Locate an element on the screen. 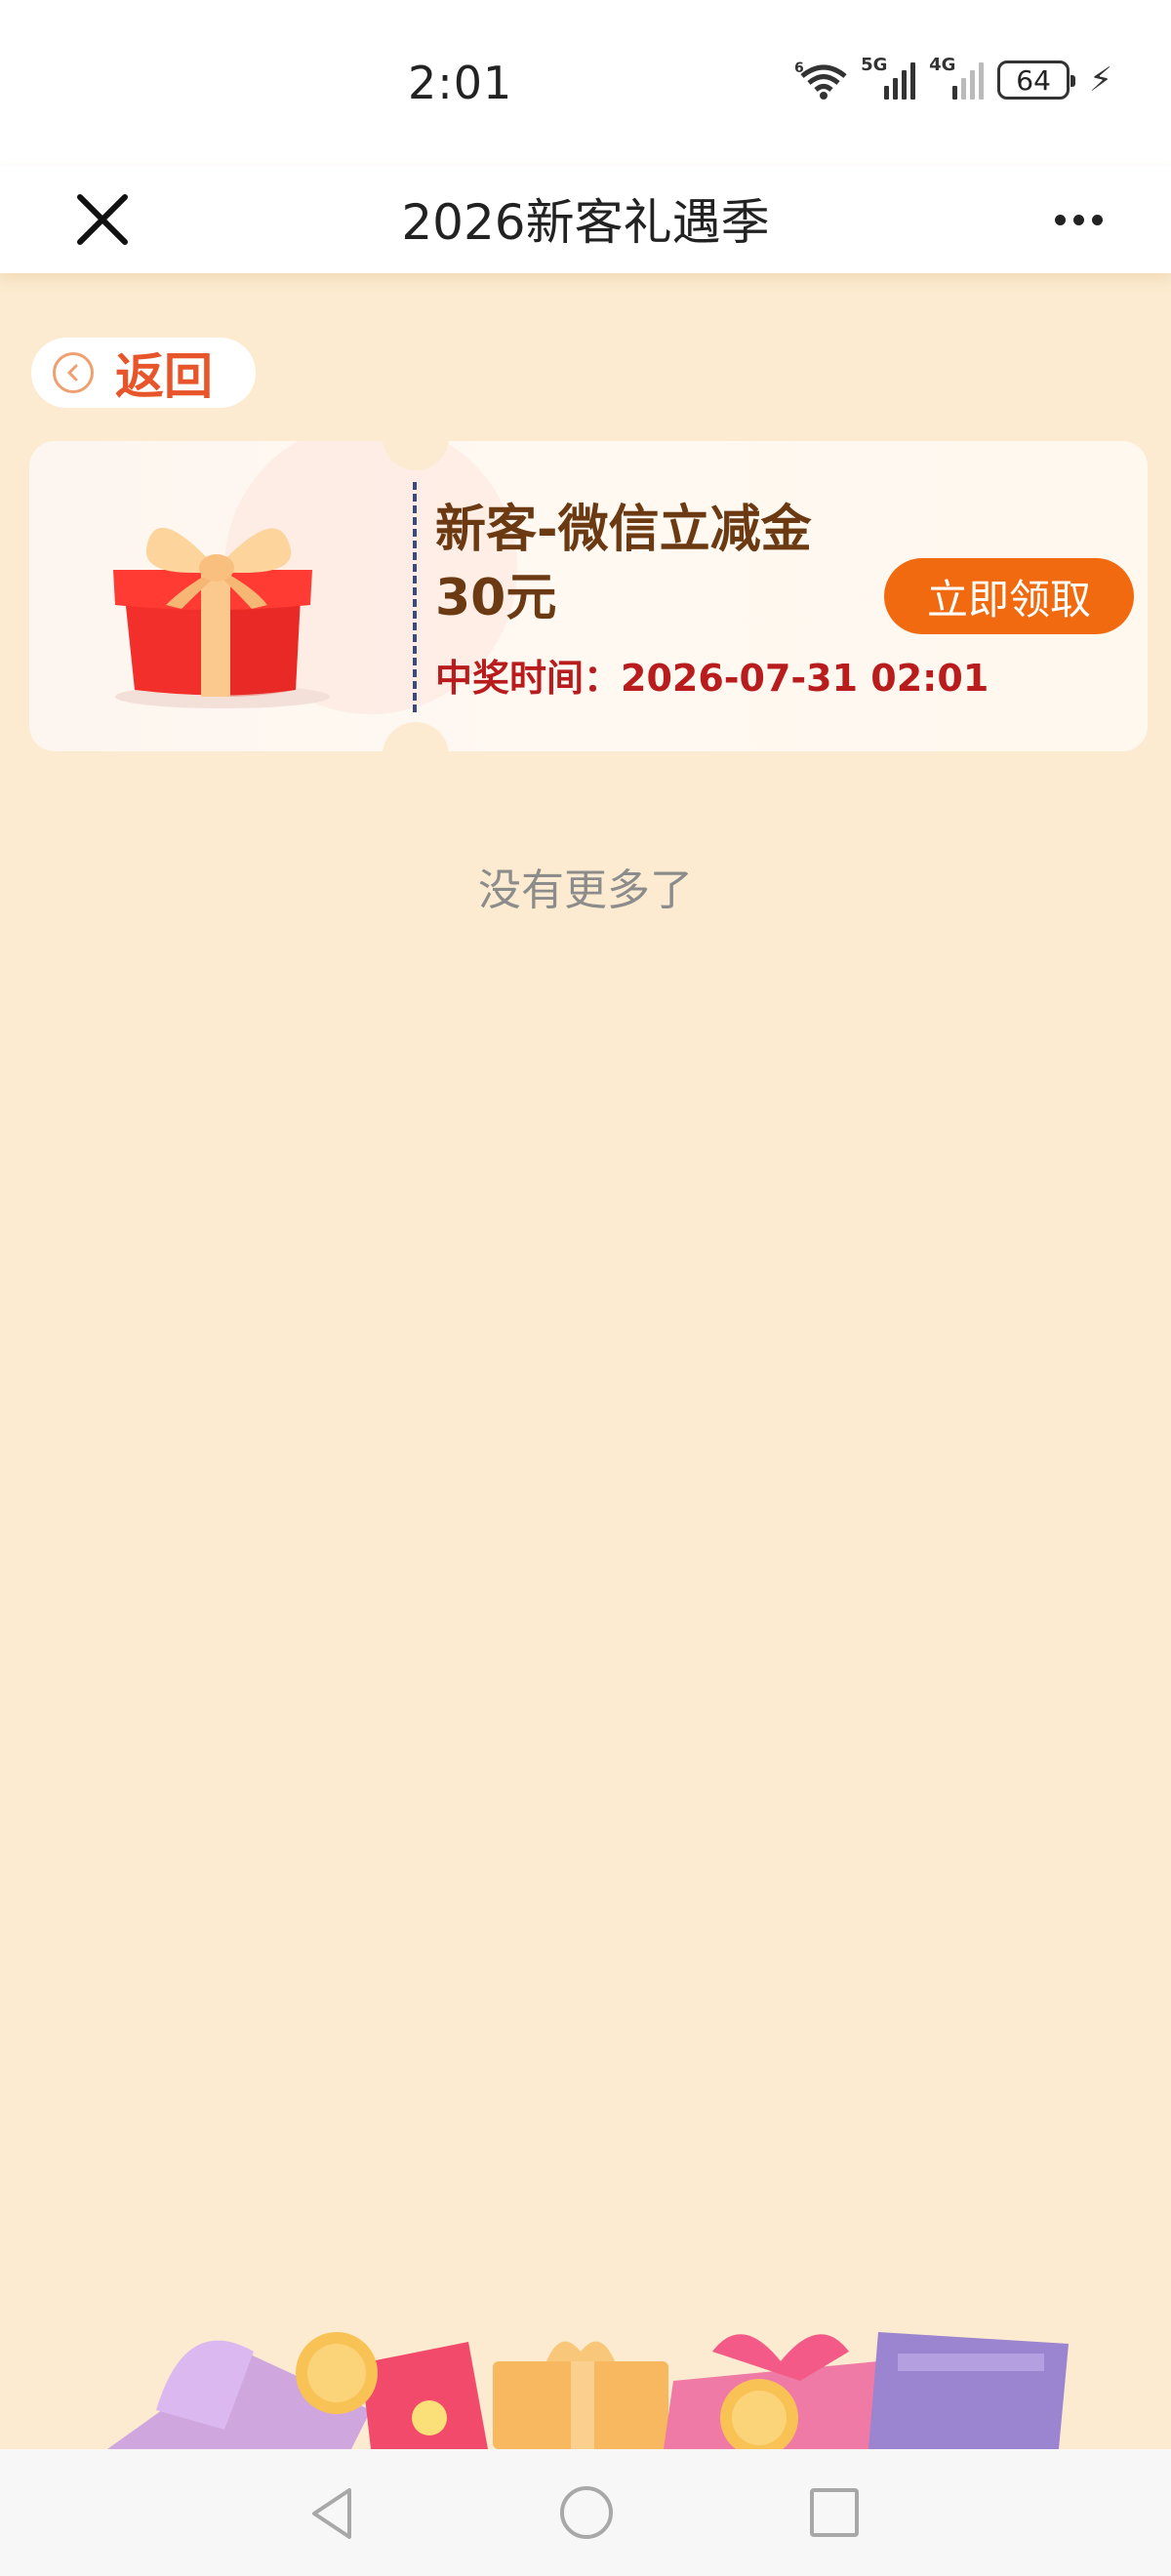  system-nav-bar is located at coordinates (585, 2512).